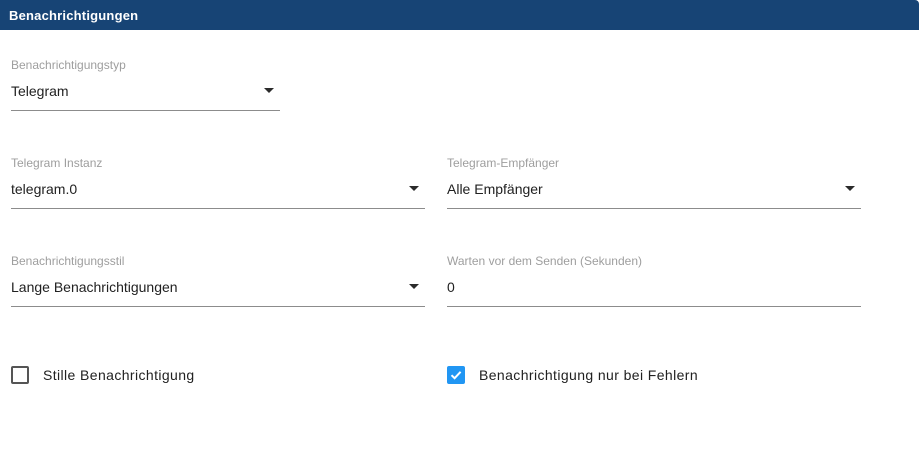 The image size is (919, 460). I want to click on telegram-instance-value: telegram.0, so click(44, 189).